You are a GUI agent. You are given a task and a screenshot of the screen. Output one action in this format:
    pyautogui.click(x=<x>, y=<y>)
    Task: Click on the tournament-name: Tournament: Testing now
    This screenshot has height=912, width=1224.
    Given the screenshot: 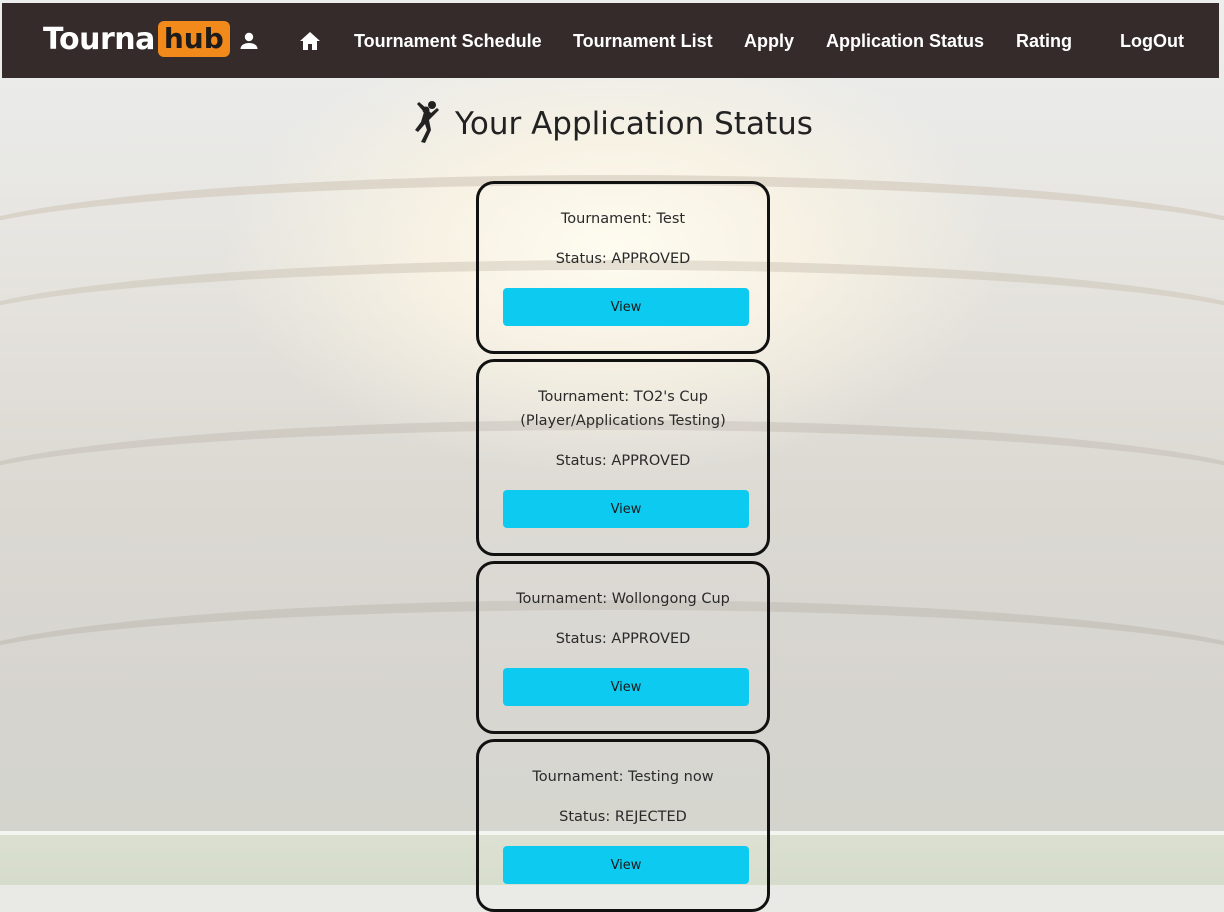 What is the action you would take?
    pyautogui.click(x=623, y=777)
    